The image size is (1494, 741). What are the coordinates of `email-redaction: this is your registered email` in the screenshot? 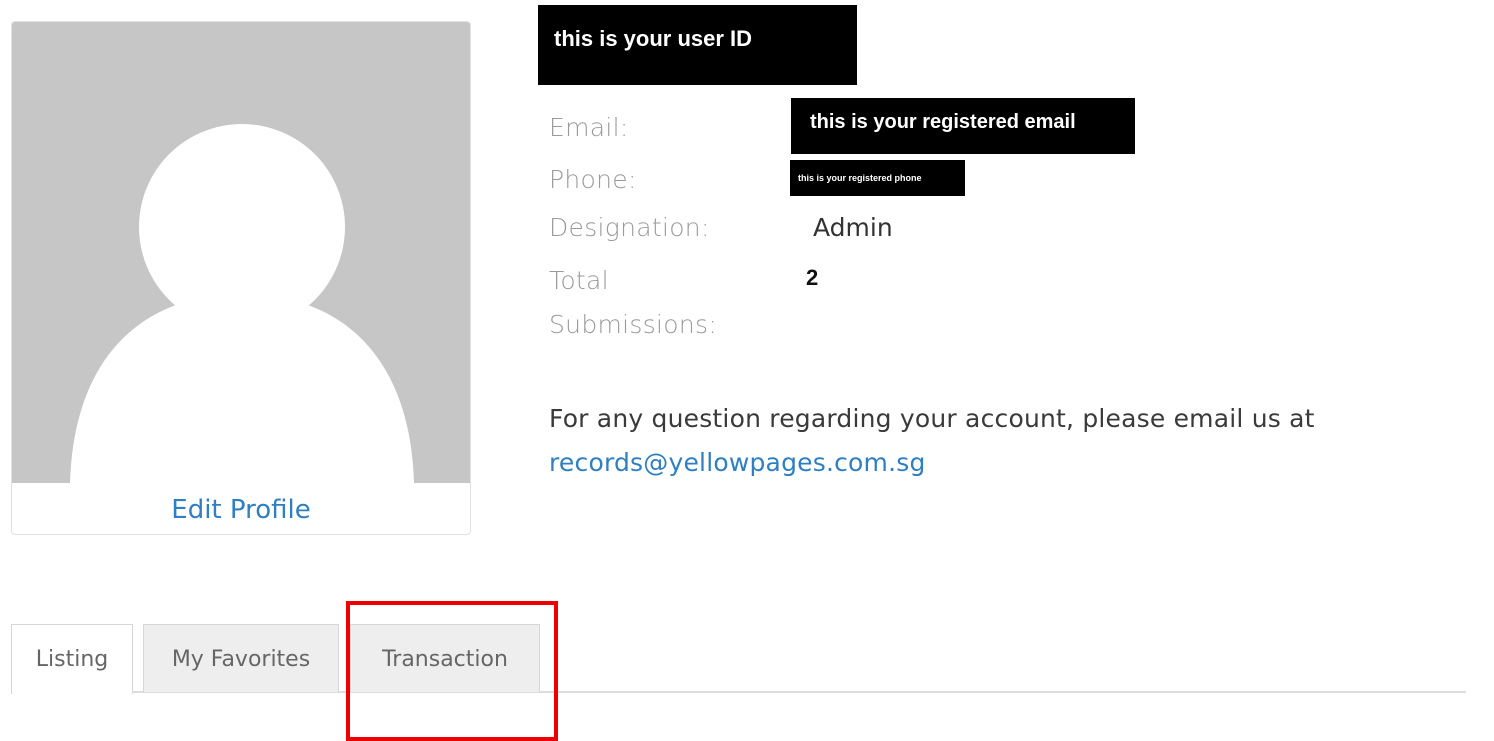 It's located at (963, 126).